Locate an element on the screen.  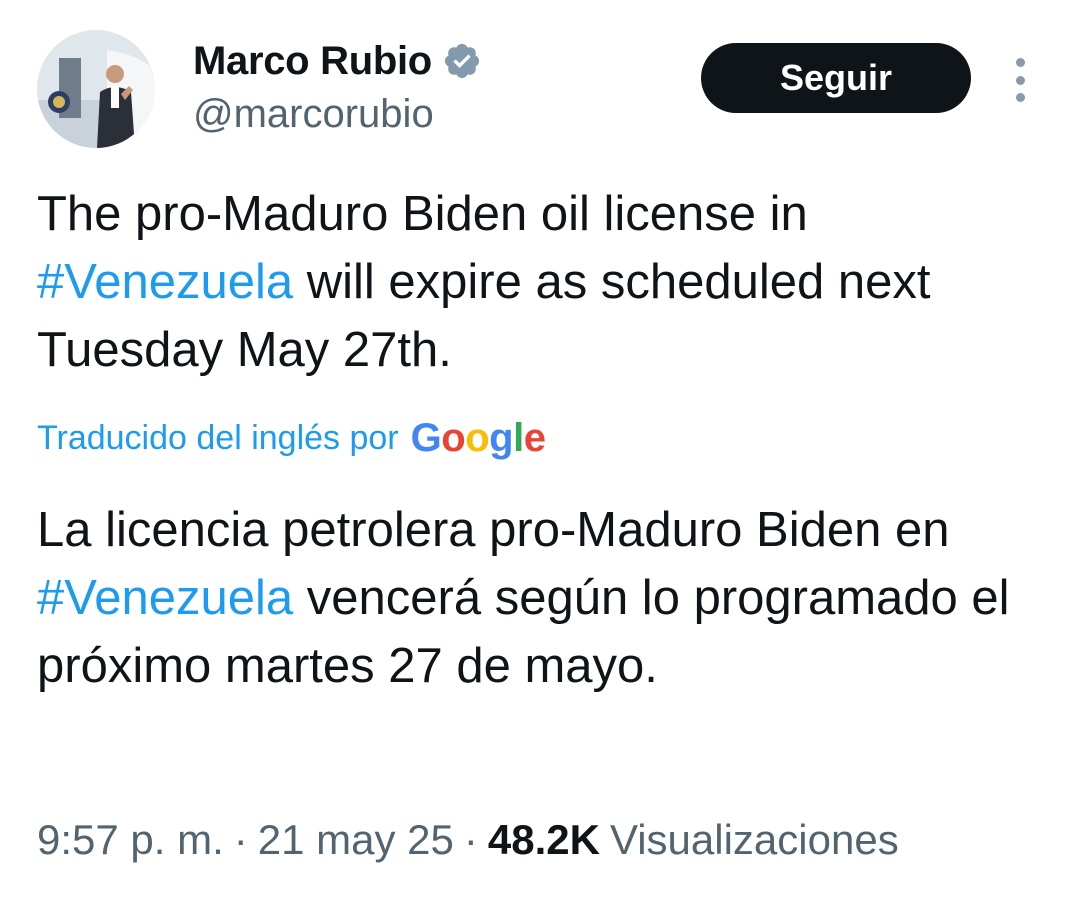
views-label: Visualizaciones is located at coordinates (754, 839).